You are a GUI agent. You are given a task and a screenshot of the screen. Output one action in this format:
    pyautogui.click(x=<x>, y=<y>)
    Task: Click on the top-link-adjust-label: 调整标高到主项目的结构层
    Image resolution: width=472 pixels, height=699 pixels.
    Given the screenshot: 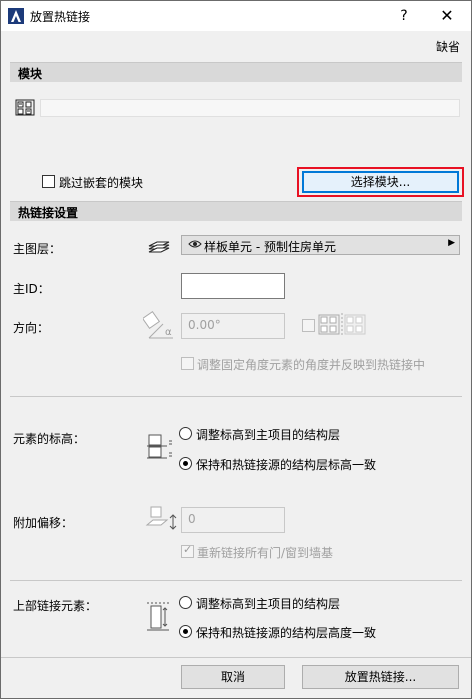 What is the action you would take?
    pyautogui.click(x=268, y=604)
    